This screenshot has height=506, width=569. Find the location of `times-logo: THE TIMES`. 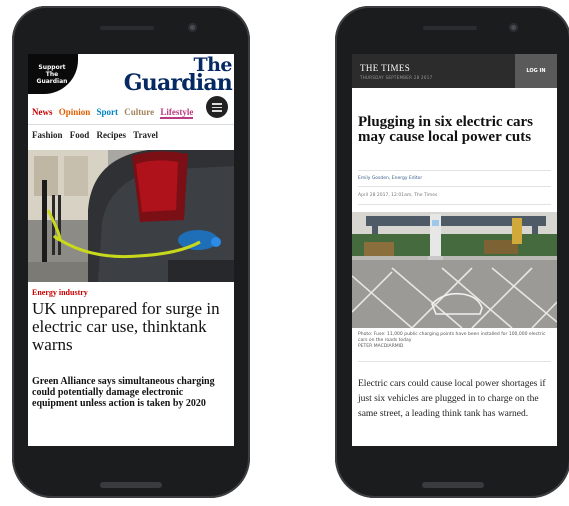

times-logo: THE TIMES is located at coordinates (385, 68).